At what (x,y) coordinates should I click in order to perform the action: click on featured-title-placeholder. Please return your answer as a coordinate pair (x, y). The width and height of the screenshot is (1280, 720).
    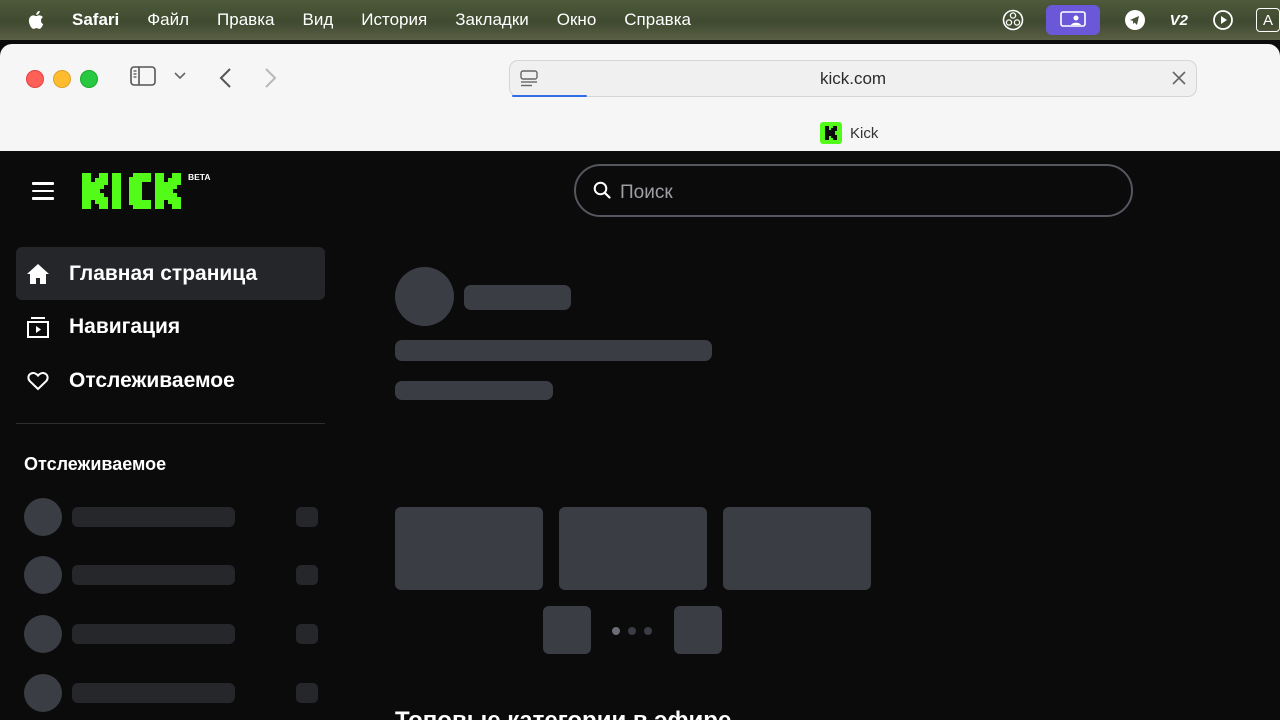
    Looking at the image, I should click on (553, 350).